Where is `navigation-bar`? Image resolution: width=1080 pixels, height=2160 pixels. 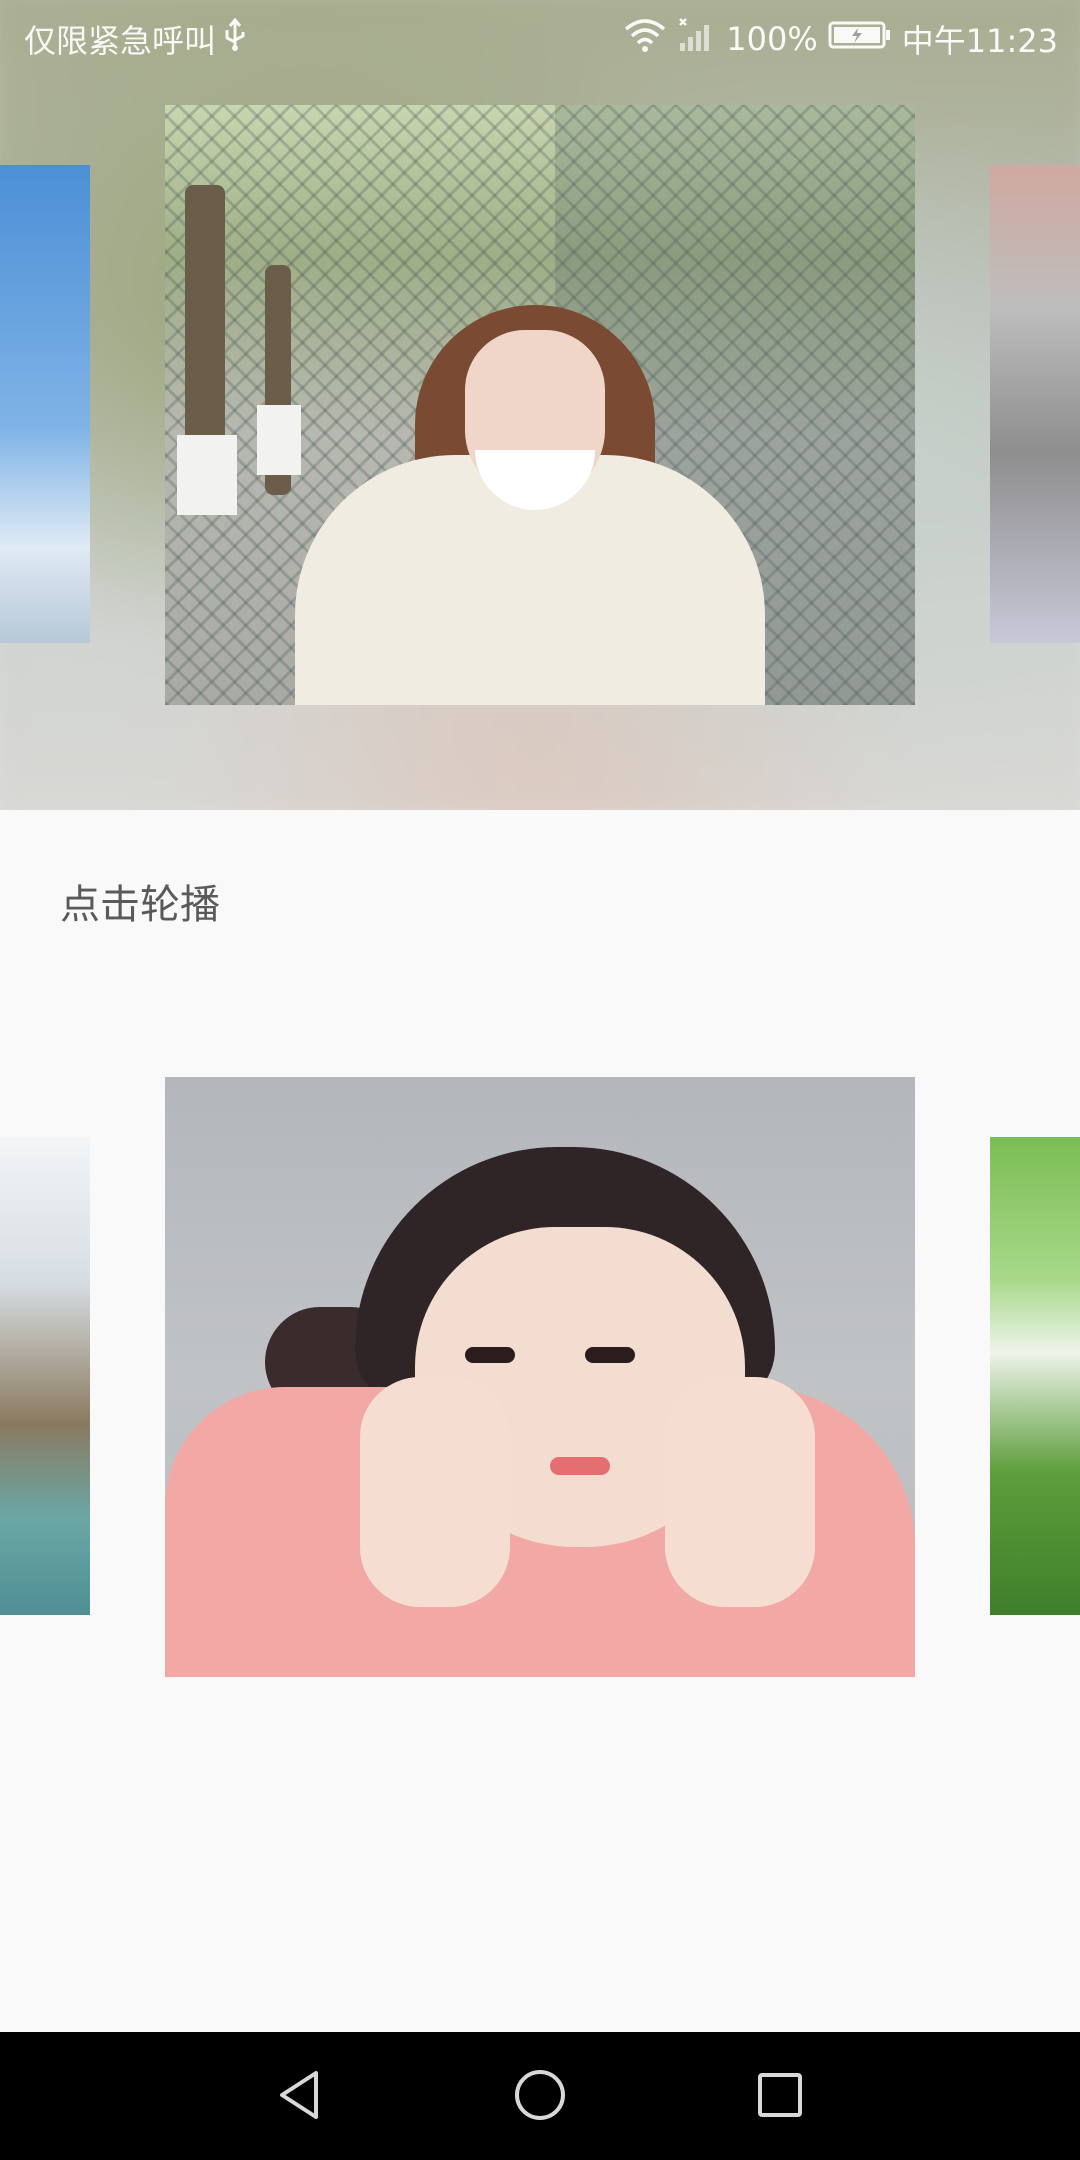 navigation-bar is located at coordinates (540, 2096).